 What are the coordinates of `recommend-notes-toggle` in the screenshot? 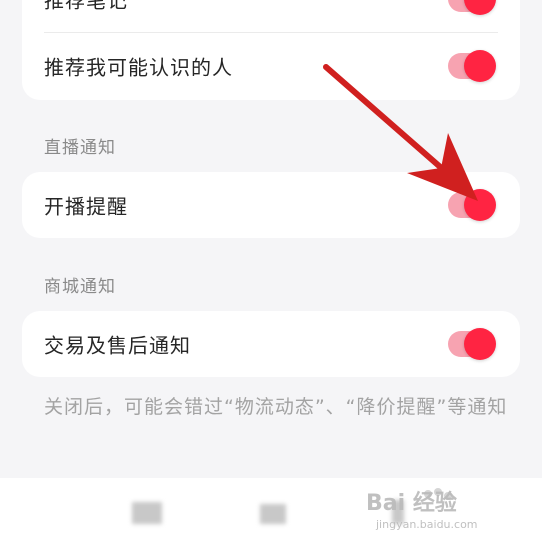 It's located at (472, 7).